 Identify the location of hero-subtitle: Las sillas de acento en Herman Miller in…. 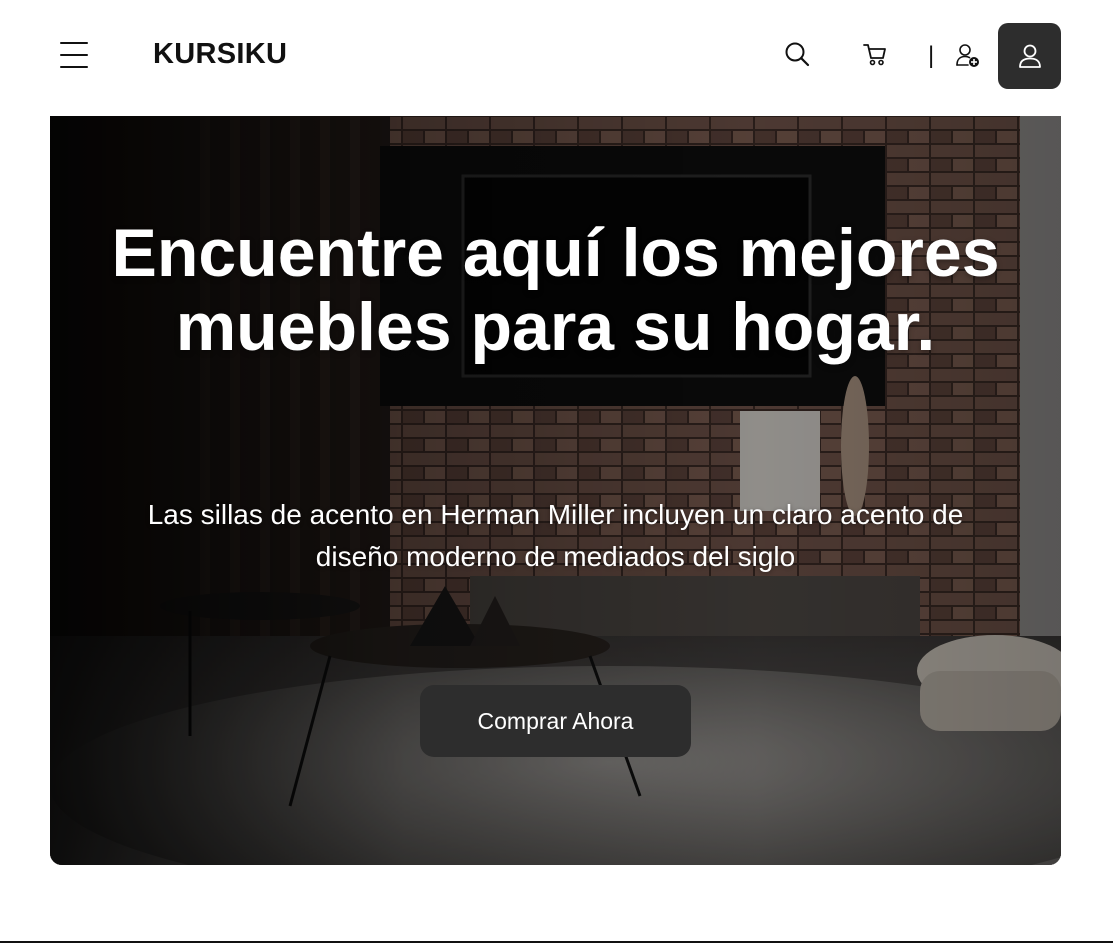
(555, 535).